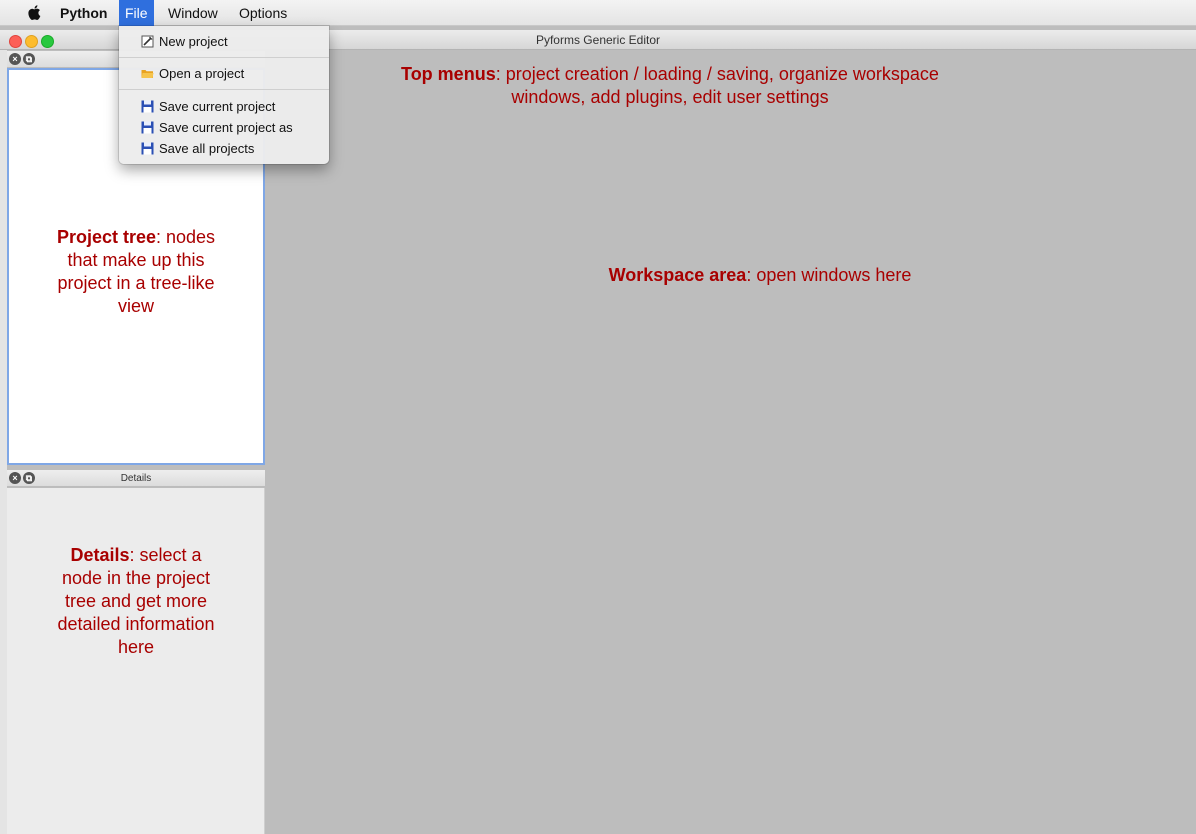 The width and height of the screenshot is (1196, 834). I want to click on details-annotation-line5: here, so click(136, 647).